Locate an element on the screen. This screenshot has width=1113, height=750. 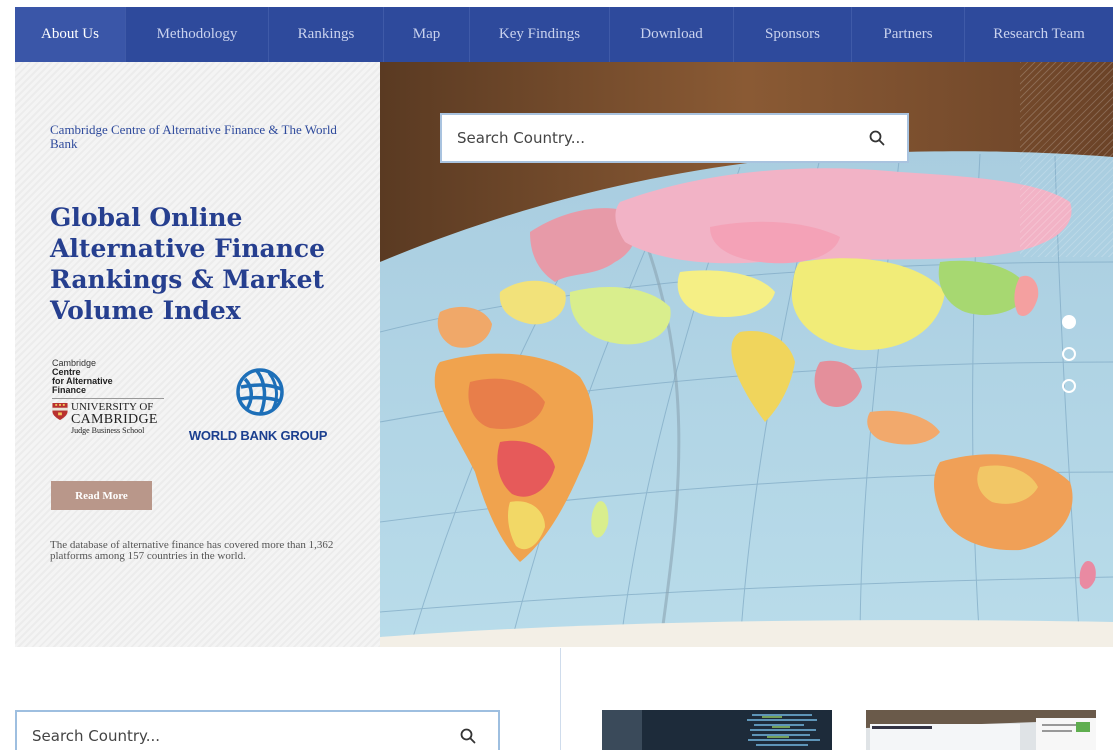
code-screen-image is located at coordinates (717, 730).